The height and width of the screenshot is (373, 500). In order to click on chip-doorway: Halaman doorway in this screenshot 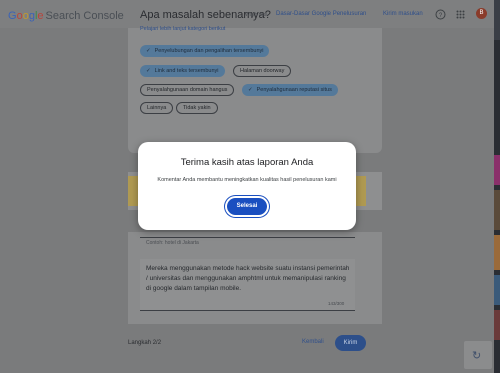, I will do `click(262, 71)`.